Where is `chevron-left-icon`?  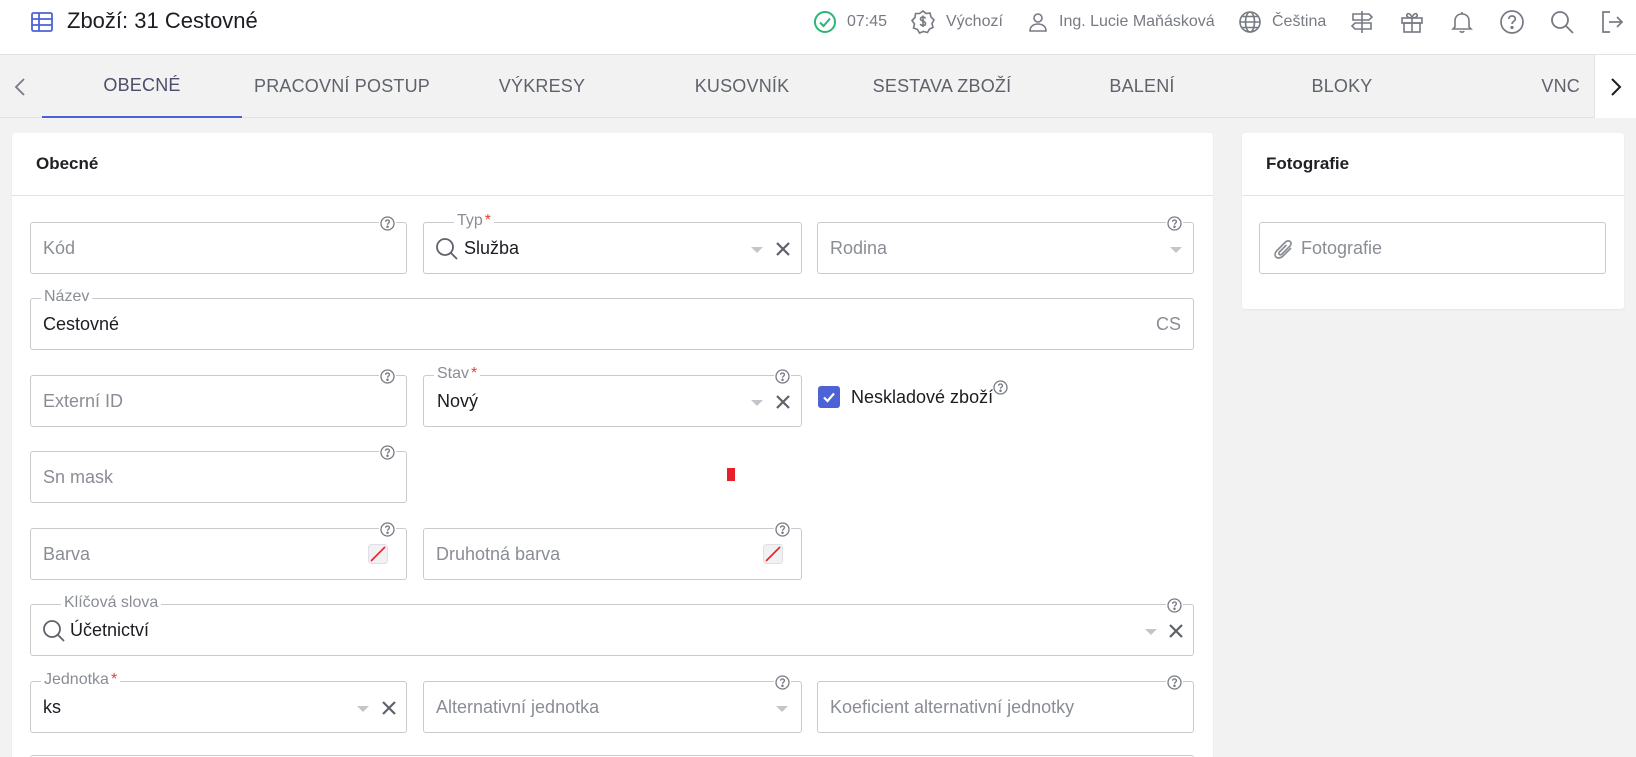
chevron-left-icon is located at coordinates (19, 86).